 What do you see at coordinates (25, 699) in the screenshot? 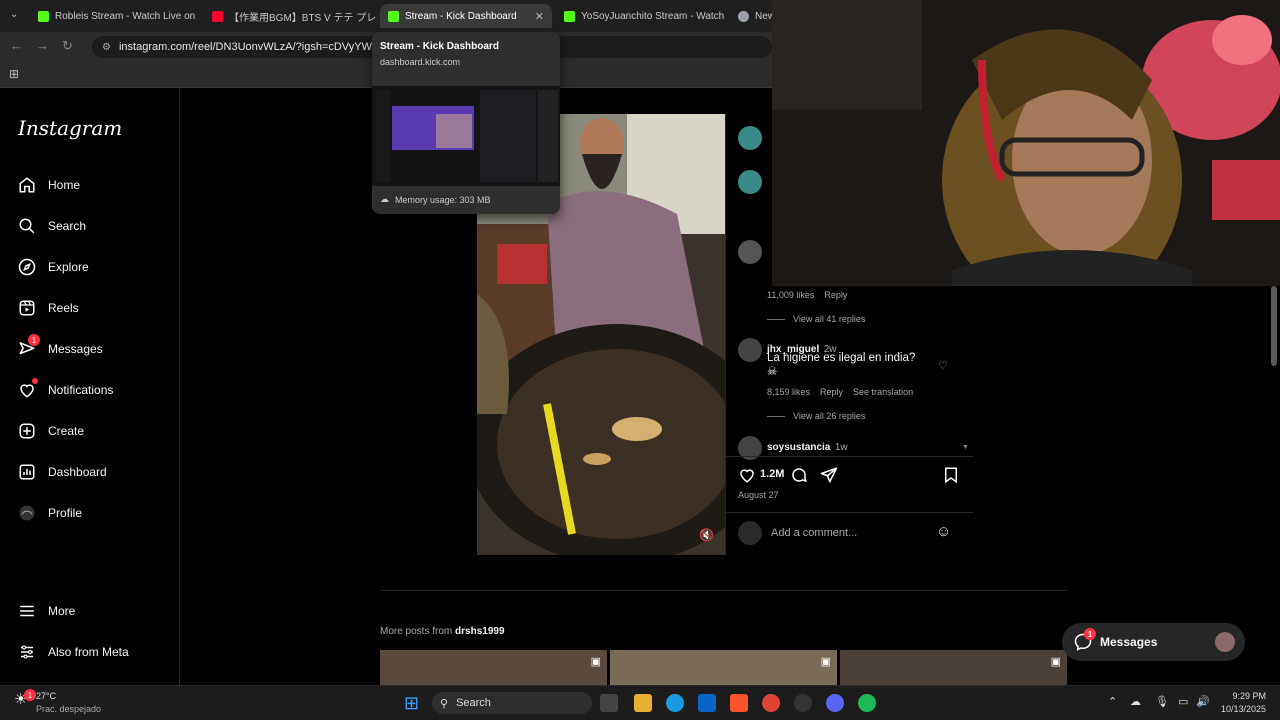
I see `weather-widget: ☀ 1` at bounding box center [25, 699].